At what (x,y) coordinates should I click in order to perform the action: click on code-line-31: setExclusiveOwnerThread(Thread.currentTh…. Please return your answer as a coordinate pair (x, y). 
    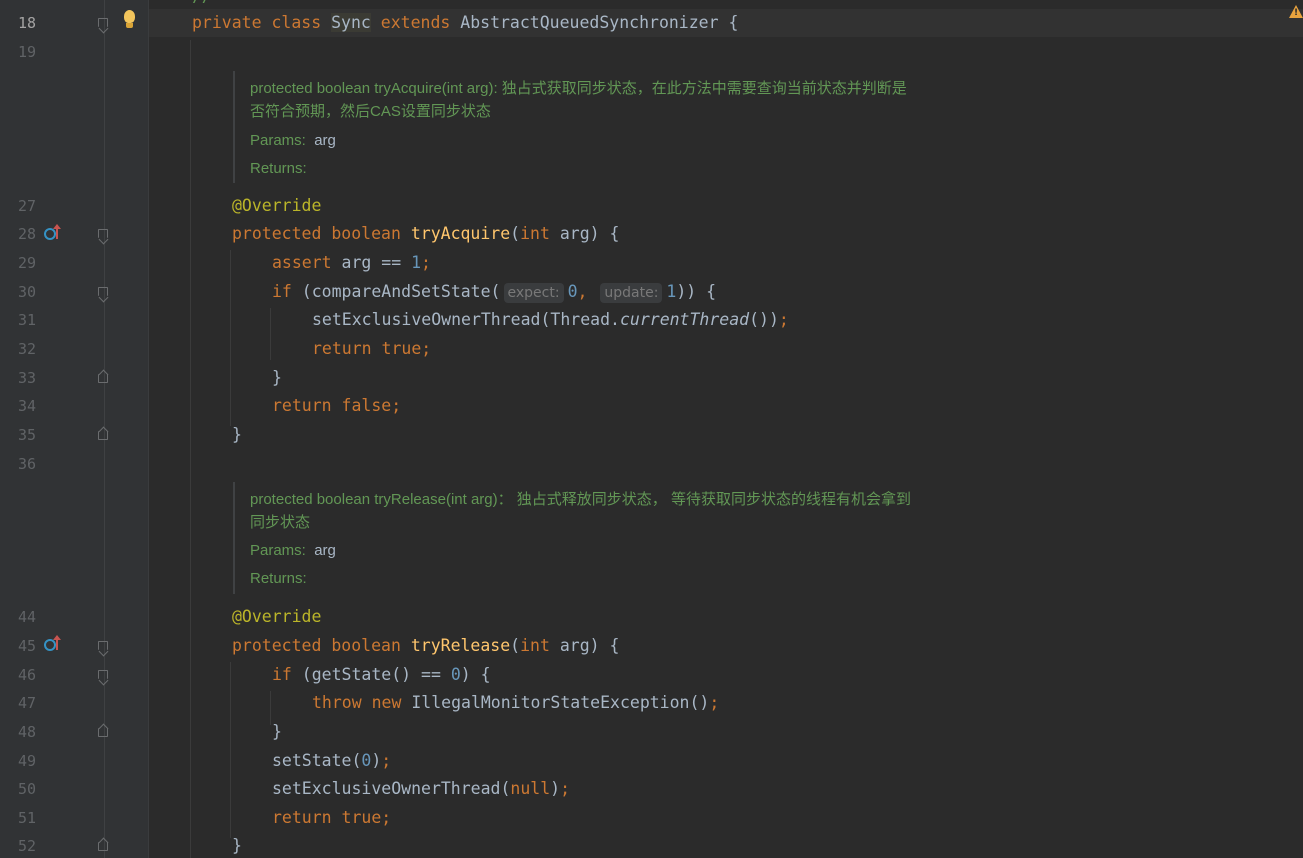
    Looking at the image, I should click on (550, 320).